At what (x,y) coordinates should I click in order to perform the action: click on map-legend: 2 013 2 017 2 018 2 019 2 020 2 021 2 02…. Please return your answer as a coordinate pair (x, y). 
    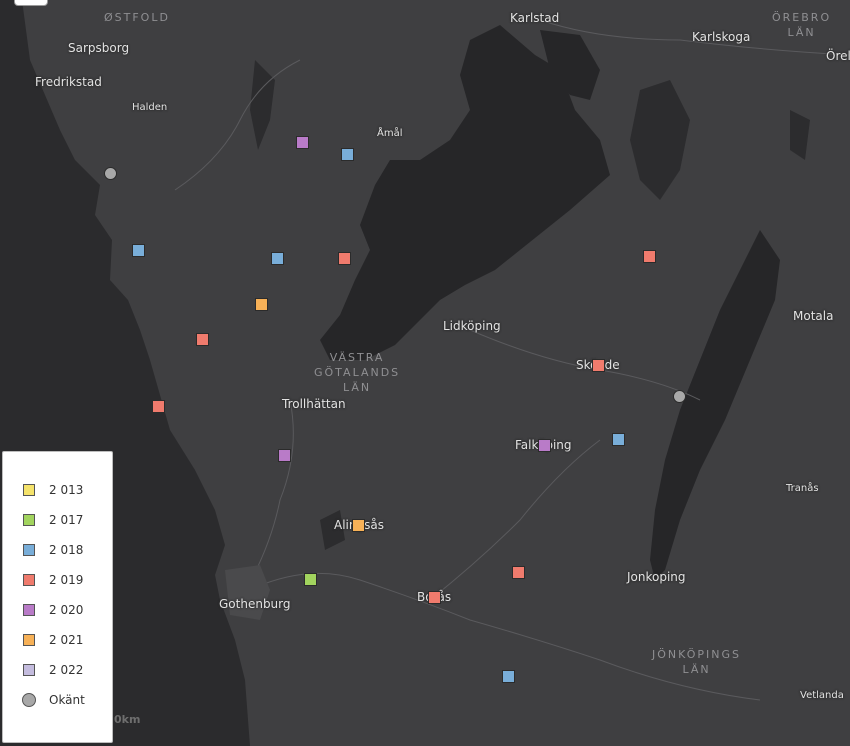
    Looking at the image, I should click on (57, 597).